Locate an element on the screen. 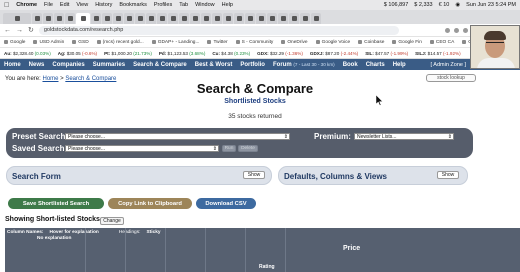  bookmark-item: Coinbase is located at coordinates (371, 42).